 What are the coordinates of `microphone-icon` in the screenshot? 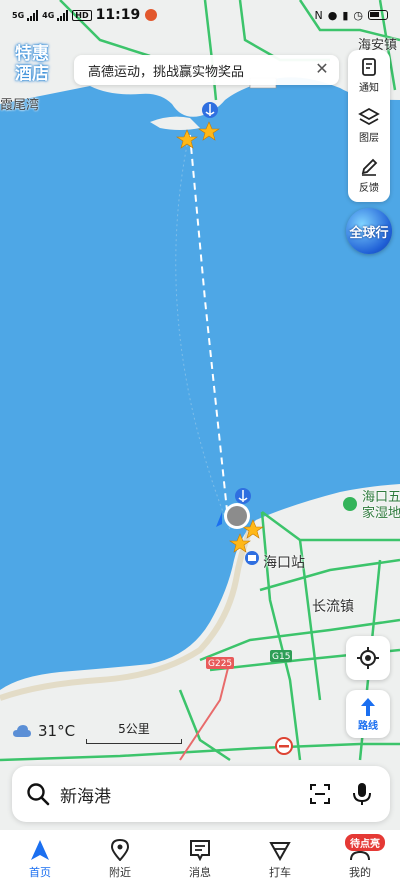 It's located at (362, 794).